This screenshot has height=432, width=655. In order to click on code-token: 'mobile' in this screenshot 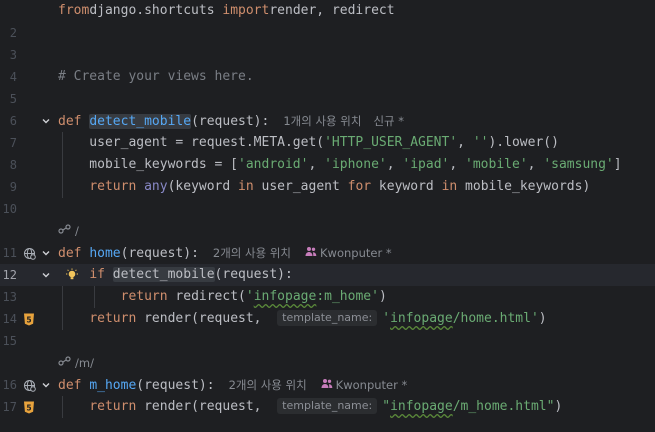, I will do `click(496, 164)`.